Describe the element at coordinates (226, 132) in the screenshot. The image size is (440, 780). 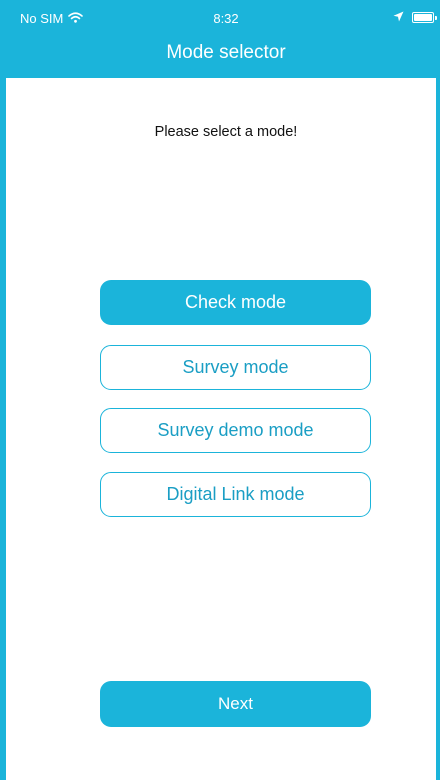
I see `mode-prompt: Please select a mode!` at that location.